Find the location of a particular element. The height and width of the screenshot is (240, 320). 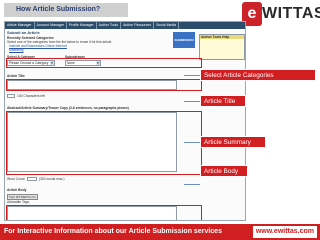

page-heading: Submit an Article is located at coordinates (23, 32).